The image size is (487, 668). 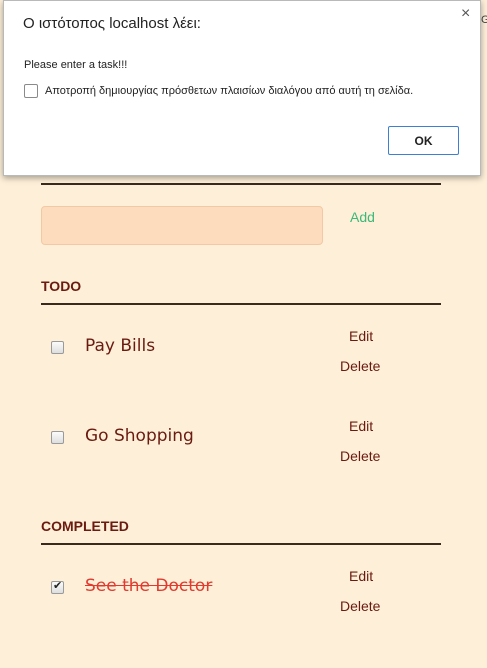 What do you see at coordinates (465, 14) in the screenshot?
I see `close-icon: ×` at bounding box center [465, 14].